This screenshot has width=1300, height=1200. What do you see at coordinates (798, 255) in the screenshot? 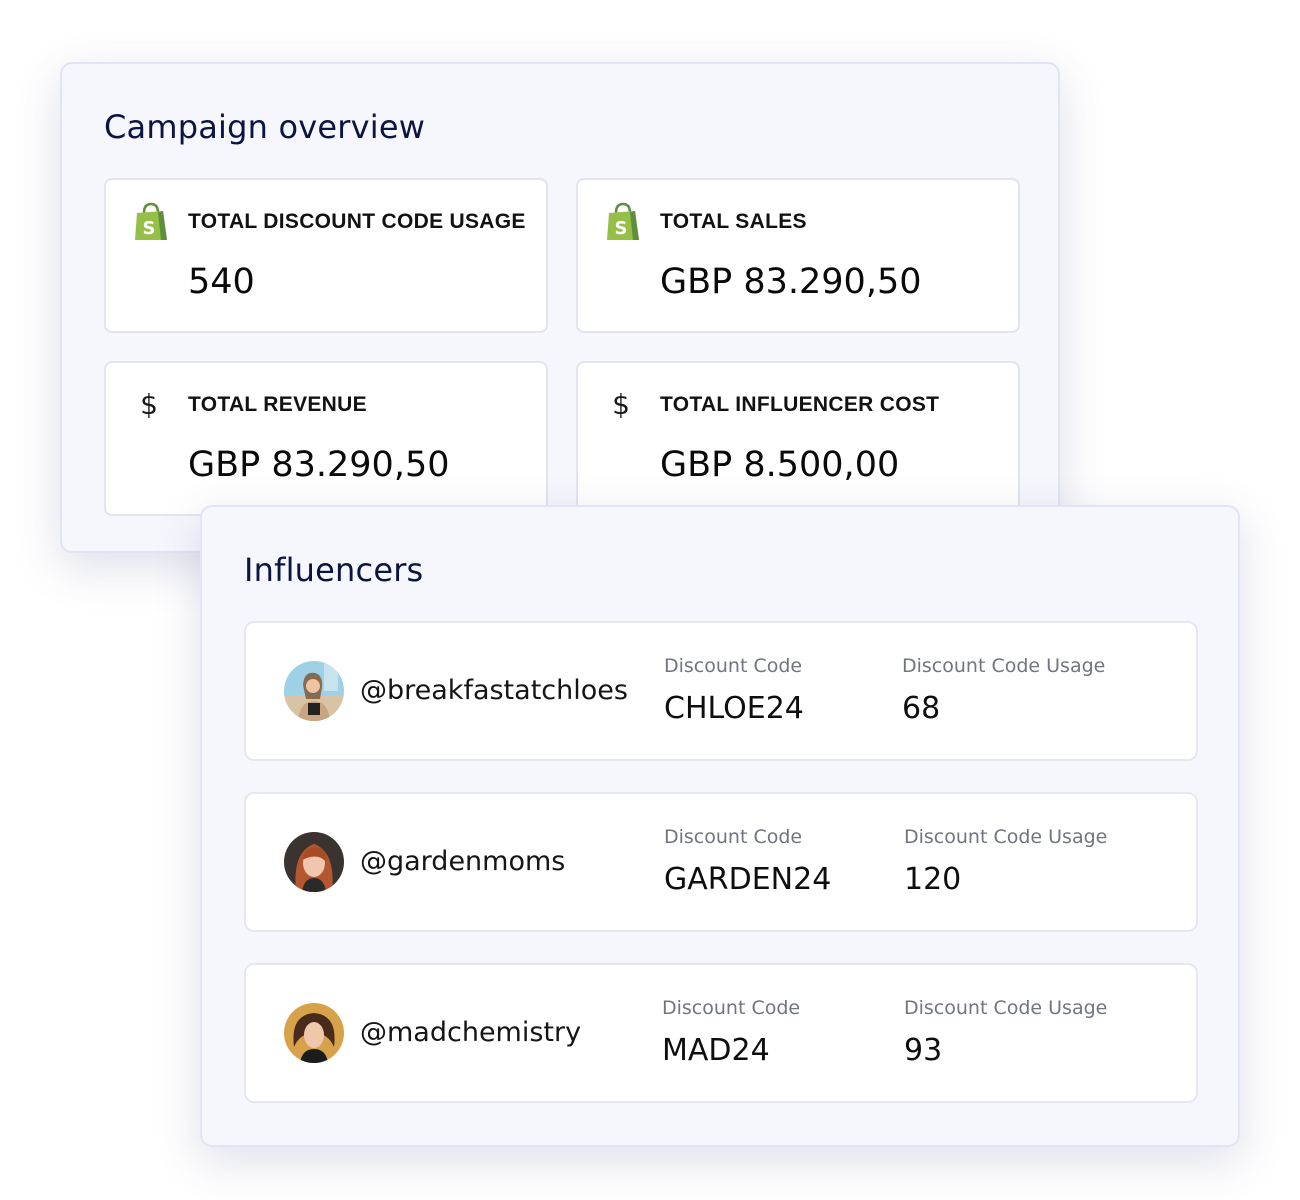
I see `stat-card-total-sales: S TOTAL SALES GBP 83.290,50` at bounding box center [798, 255].